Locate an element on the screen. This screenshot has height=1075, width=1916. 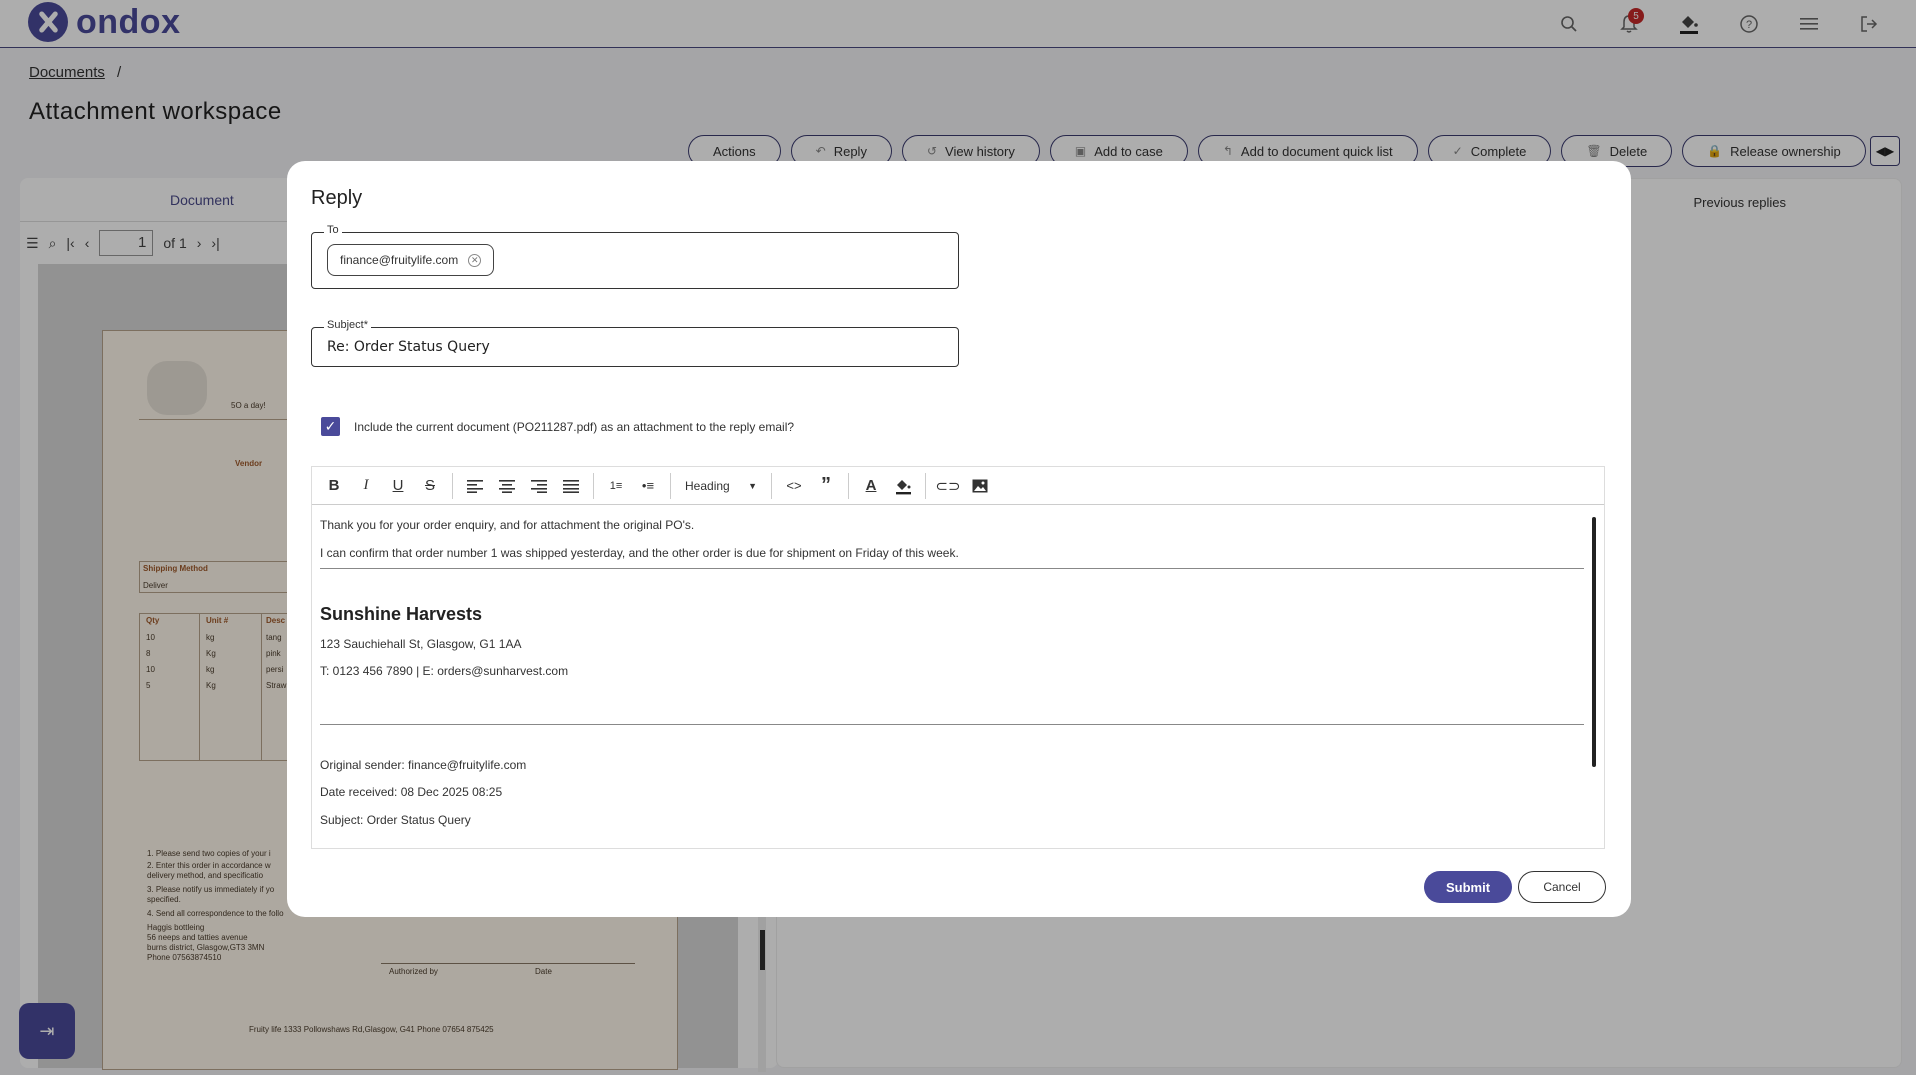
date-received: Date received: 08 Dec 2025 08:25 is located at coordinates (411, 792).